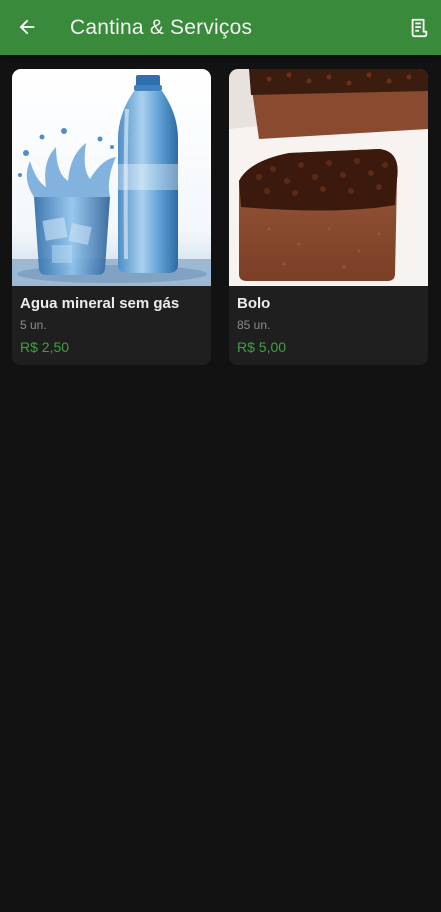 The height and width of the screenshot is (912, 441). I want to click on receipt-button, so click(419, 28).